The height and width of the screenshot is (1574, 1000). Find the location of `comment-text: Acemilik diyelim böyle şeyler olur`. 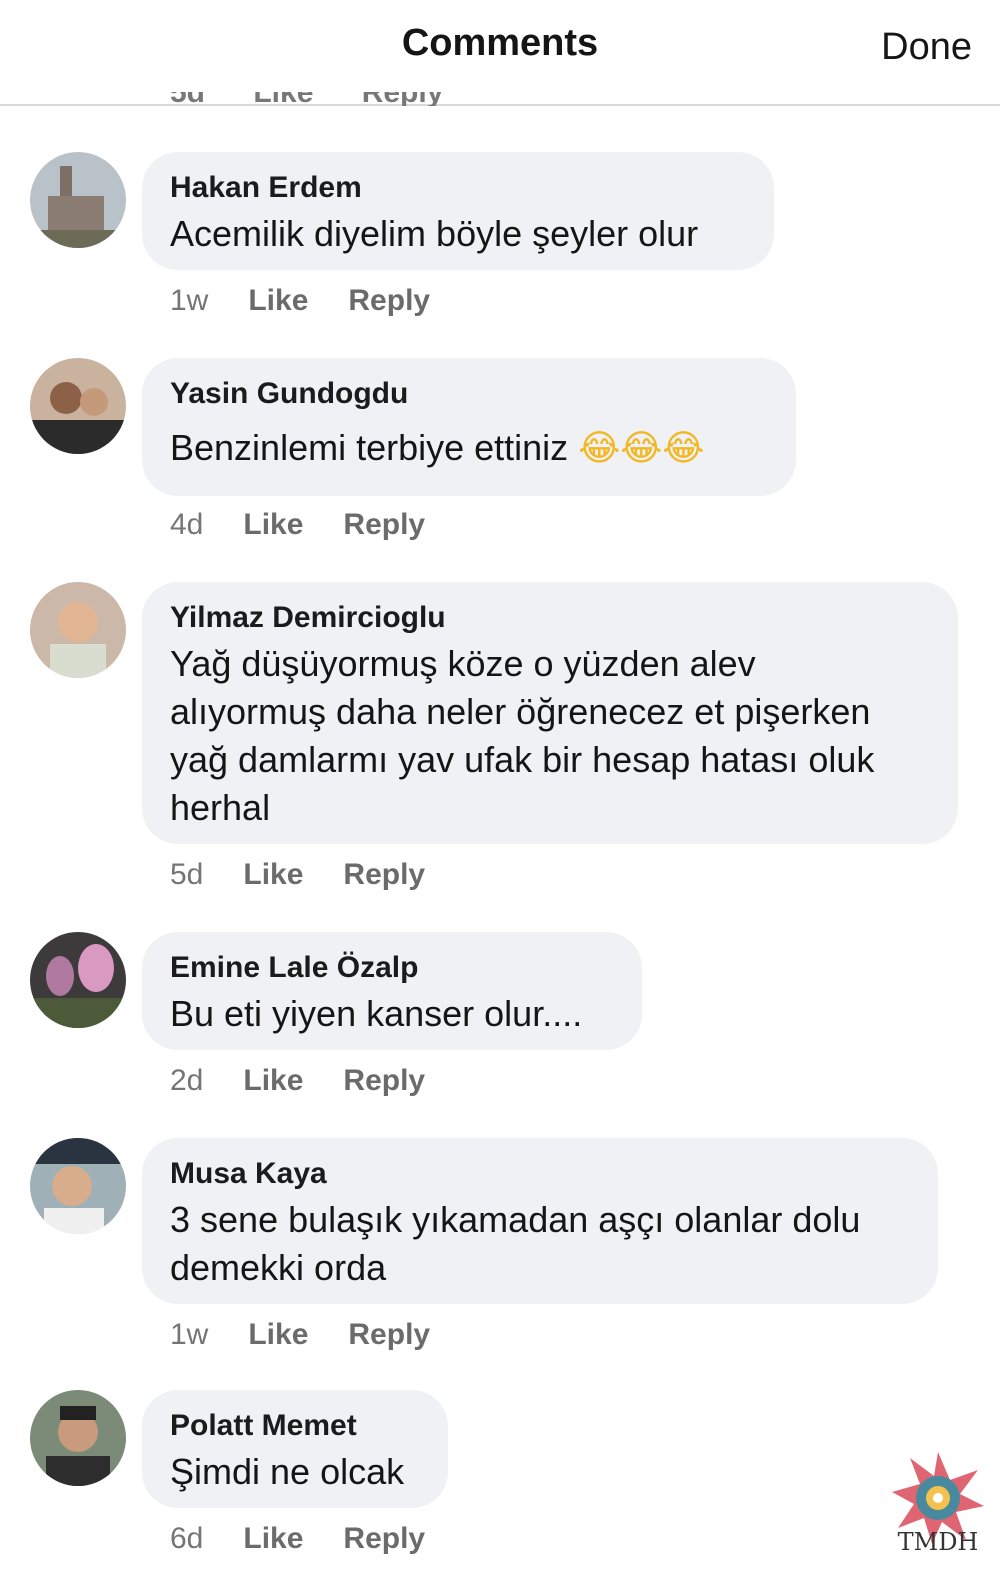

comment-text: Acemilik diyelim böyle şeyler olur is located at coordinates (434, 233).